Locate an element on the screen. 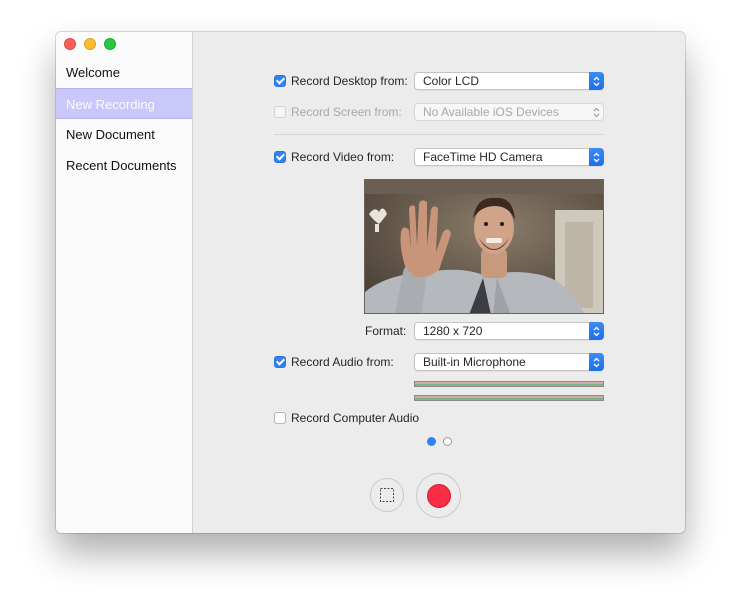 This screenshot has width=741, height=614. audio-level-meter-left is located at coordinates (509, 384).